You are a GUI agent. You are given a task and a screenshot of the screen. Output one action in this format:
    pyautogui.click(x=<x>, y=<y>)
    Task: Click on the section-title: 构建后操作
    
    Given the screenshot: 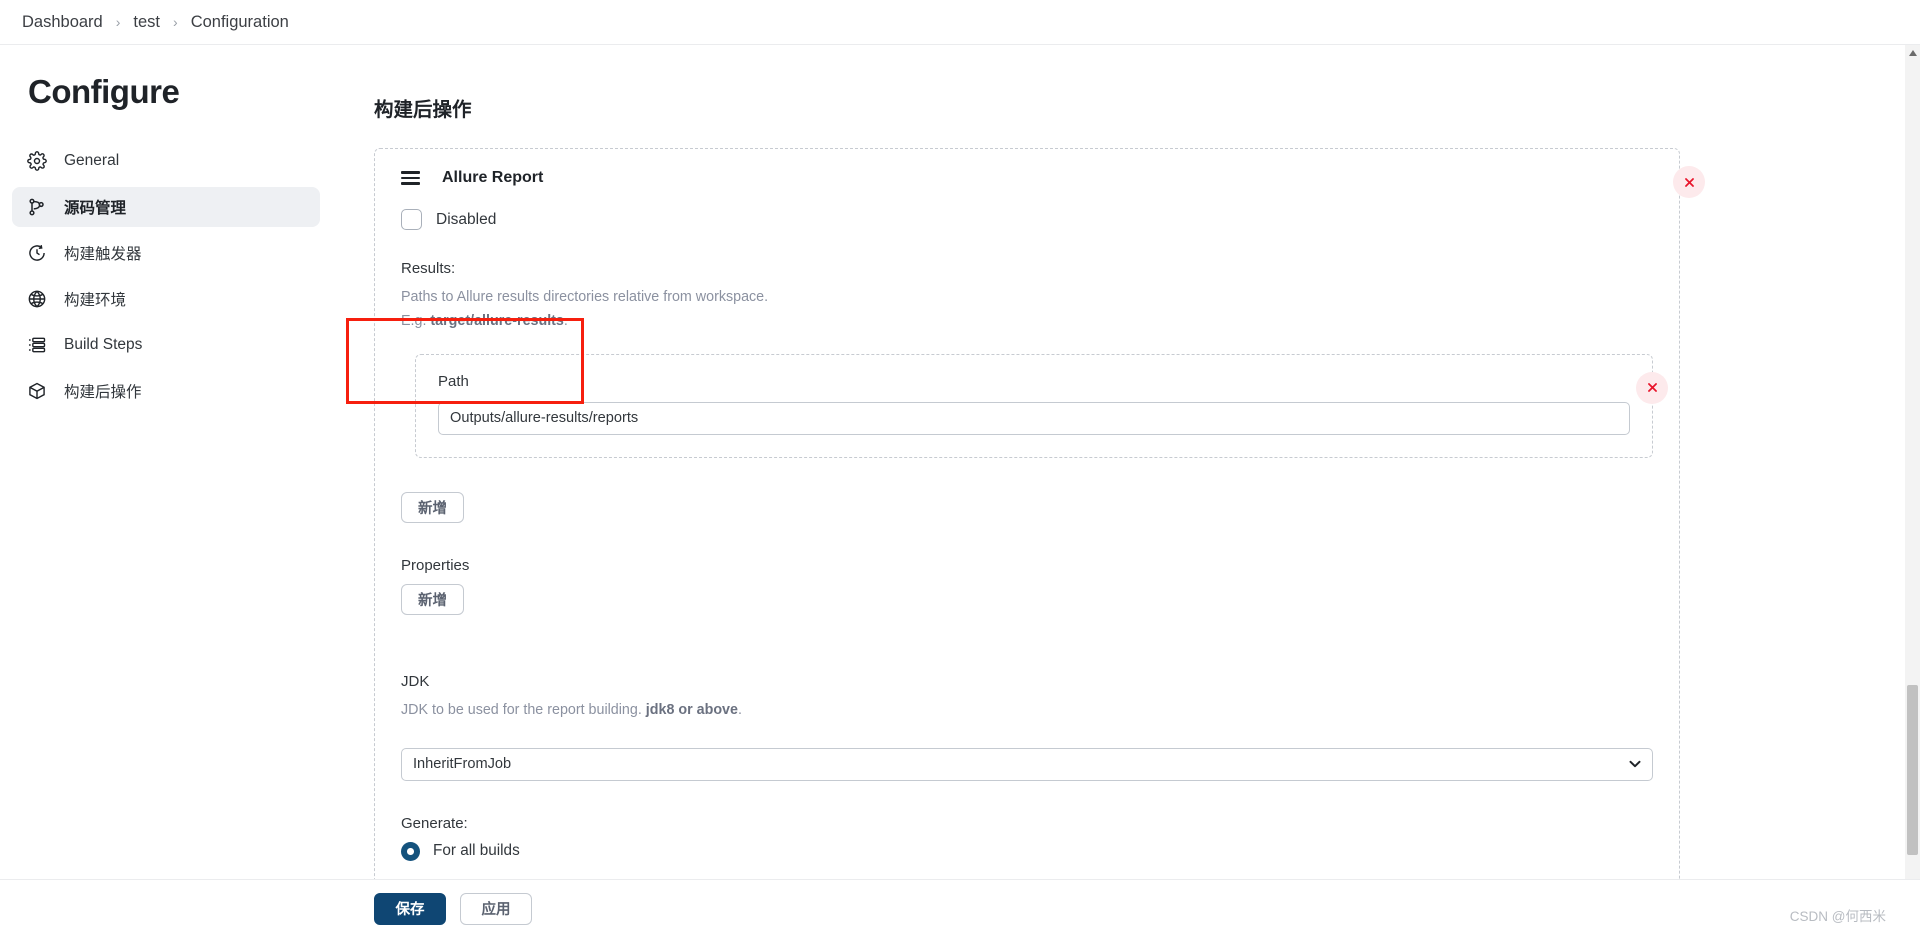 What is the action you would take?
    pyautogui.click(x=423, y=110)
    